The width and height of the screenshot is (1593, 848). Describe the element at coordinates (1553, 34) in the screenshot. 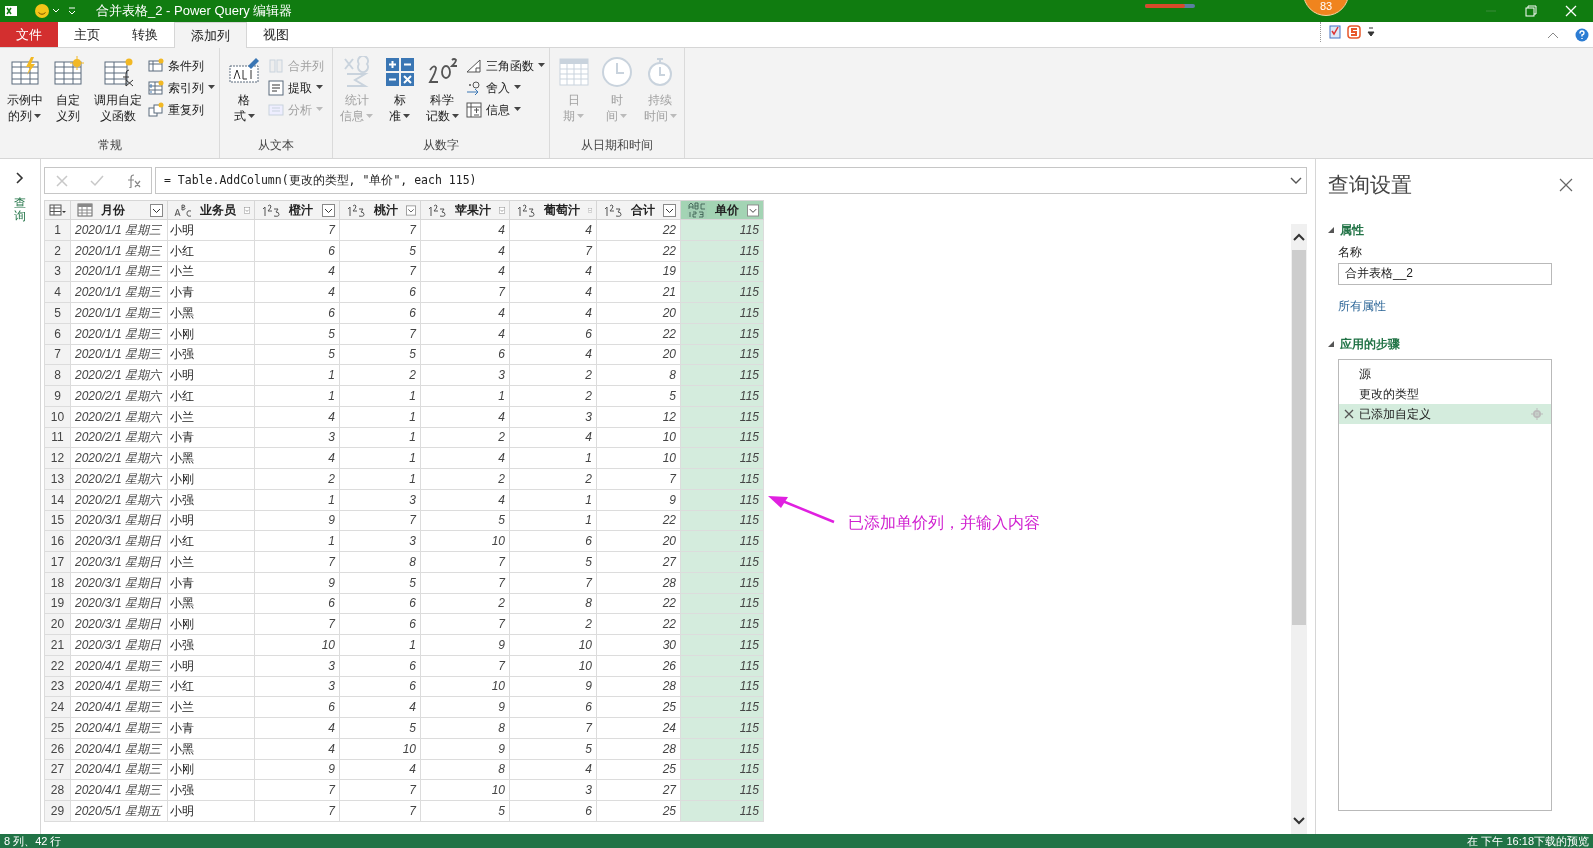

I see `collapse-ribbon-icon` at that location.